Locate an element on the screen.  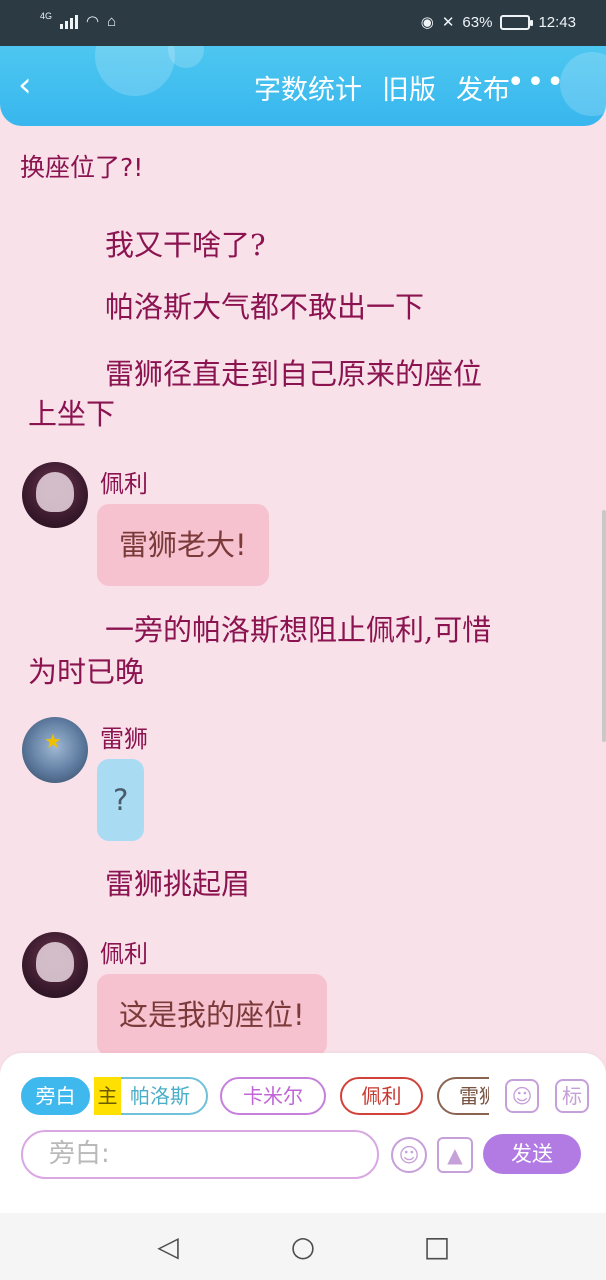
avatar-leishi: ★ is located at coordinates (55, 750).